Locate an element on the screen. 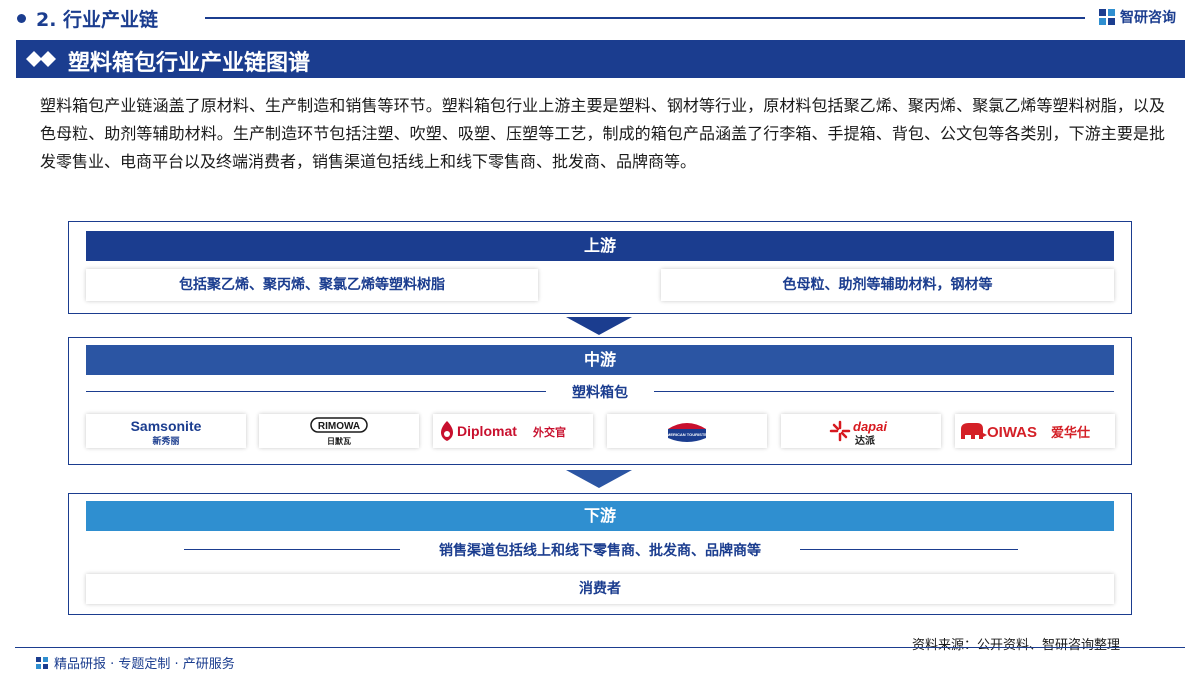 Image resolution: width=1200 pixels, height=674 pixels. american-tourister-logo-icon: AMERICAN TOURISTER is located at coordinates (687, 432).